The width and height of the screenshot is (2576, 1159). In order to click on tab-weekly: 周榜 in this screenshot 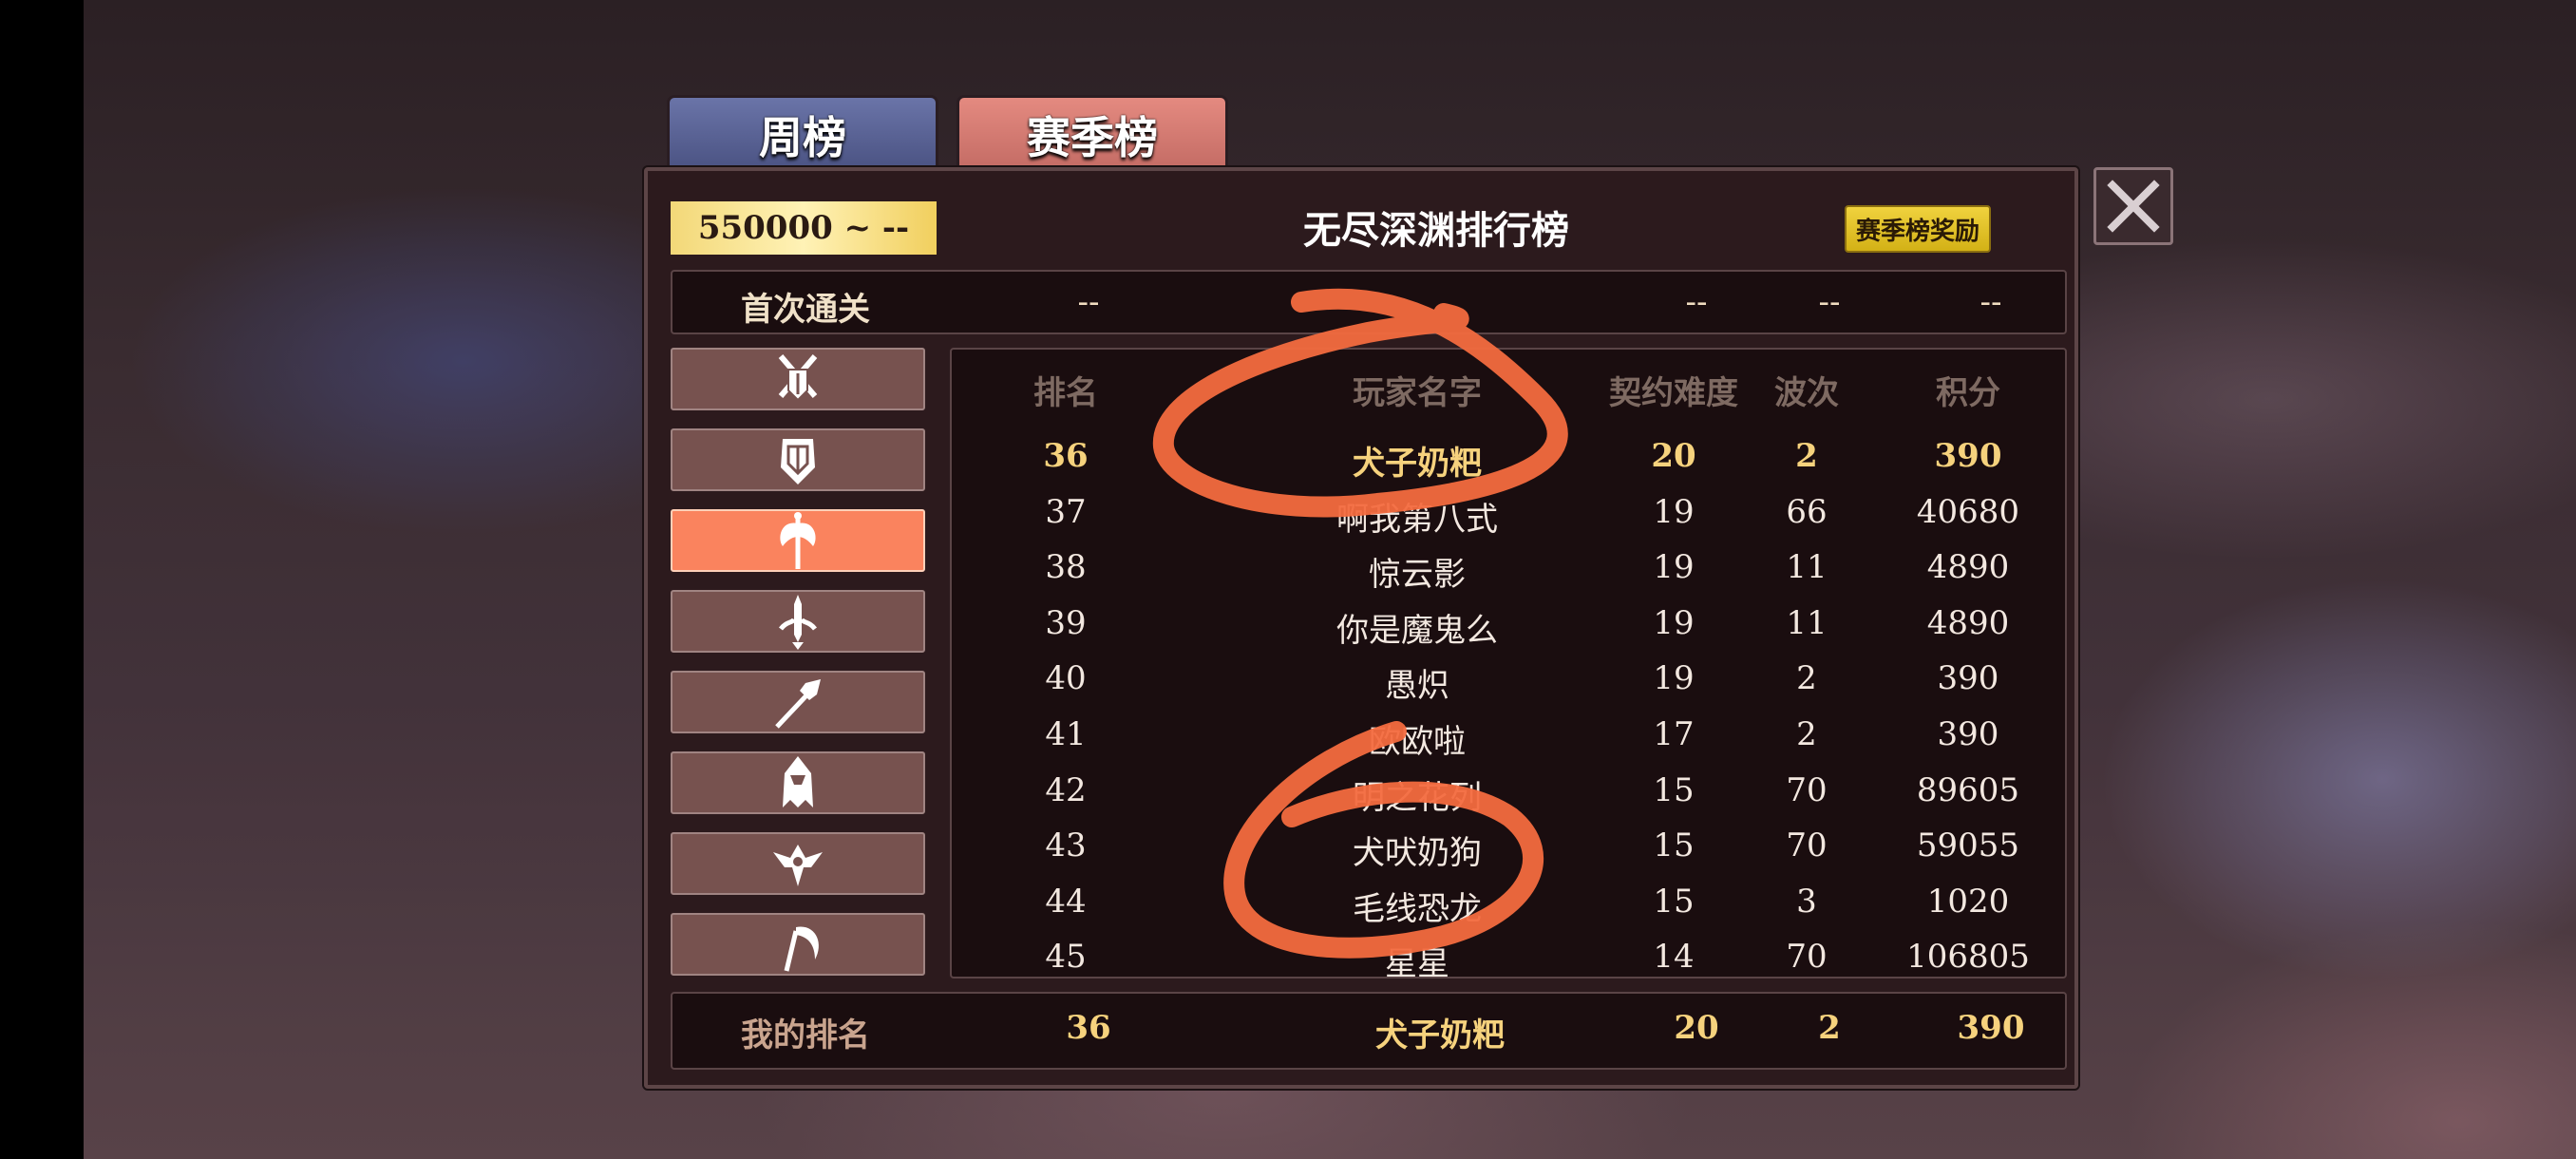, I will do `click(802, 133)`.